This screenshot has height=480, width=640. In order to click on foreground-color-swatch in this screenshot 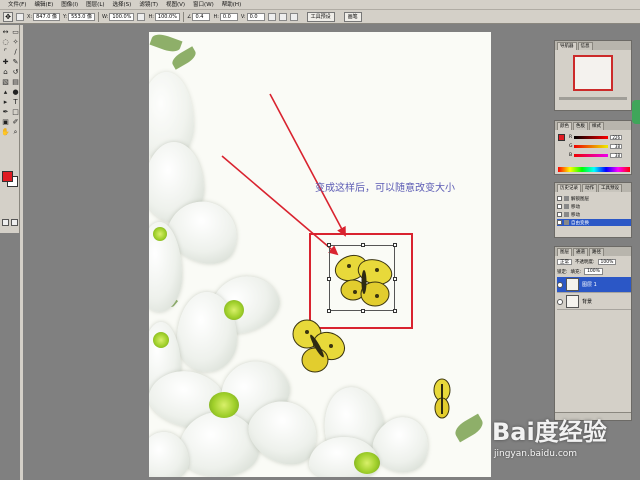, I will do `click(7, 176)`.